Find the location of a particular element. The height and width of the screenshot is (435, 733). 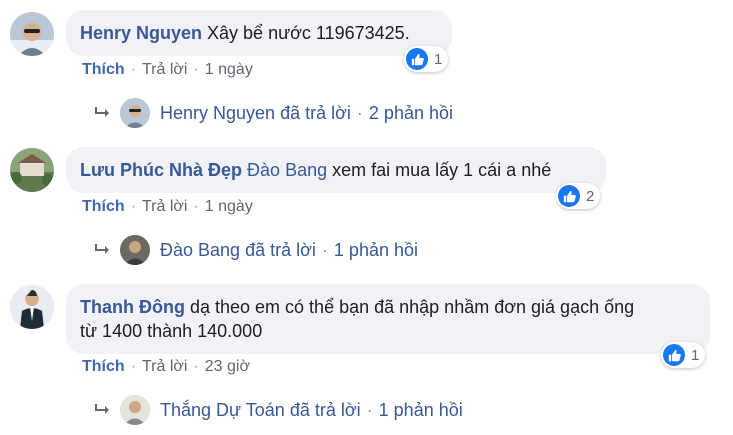

comment-text-line2: từ 1400 thành 140.000 is located at coordinates (171, 331).